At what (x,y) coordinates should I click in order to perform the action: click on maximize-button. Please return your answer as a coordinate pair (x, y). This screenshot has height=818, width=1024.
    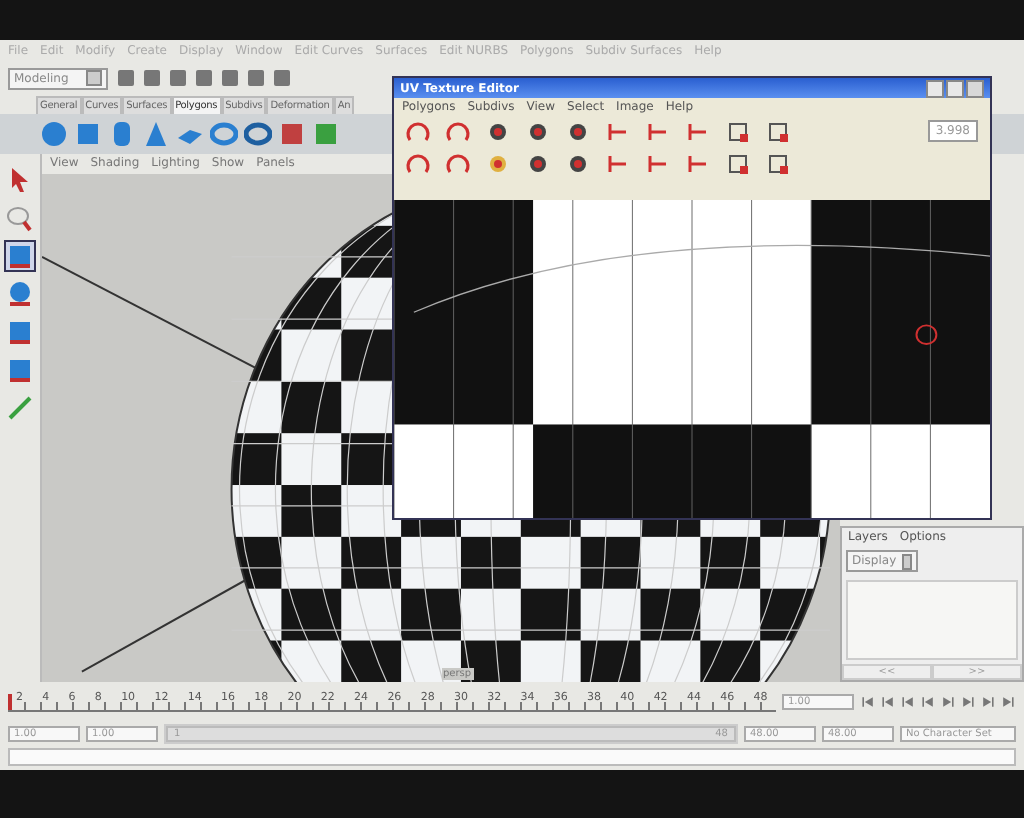
    Looking at the image, I should click on (955, 88).